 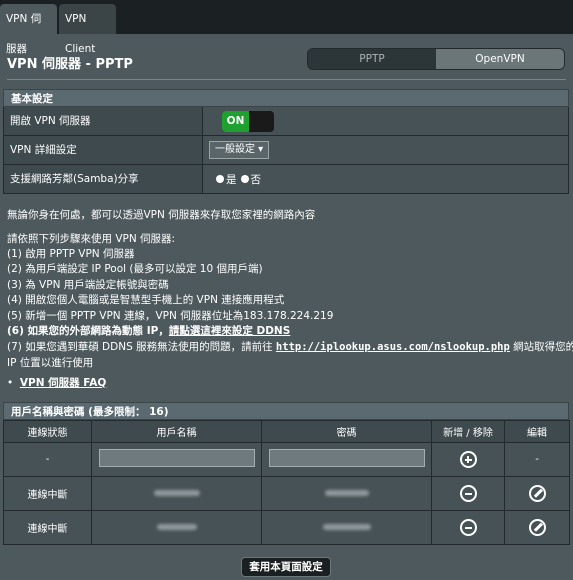 I want to click on step-3: (3) 為 VPN 用戶端設定帳號與密碼, so click(x=88, y=285).